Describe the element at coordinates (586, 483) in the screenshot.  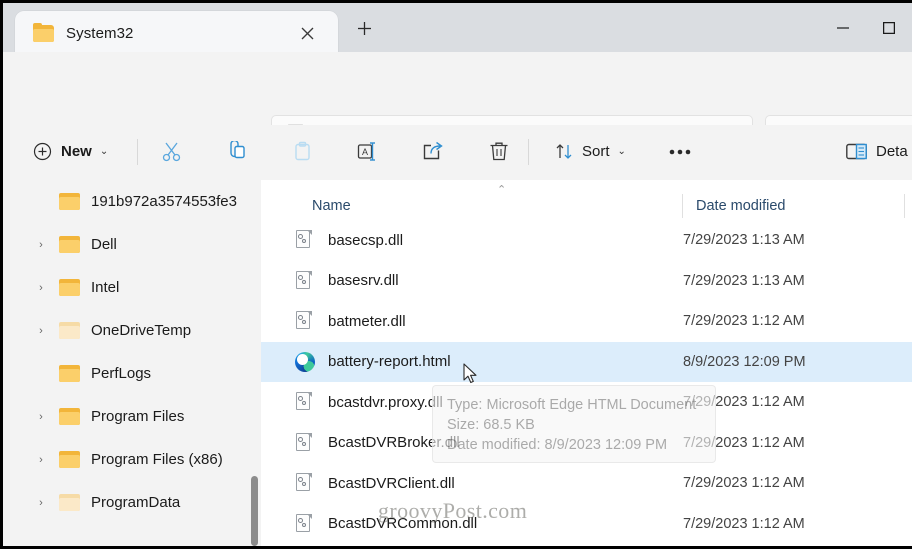
I see `file-row: BcastDVRClient.dll 7/29/2023 1:12 AM` at that location.